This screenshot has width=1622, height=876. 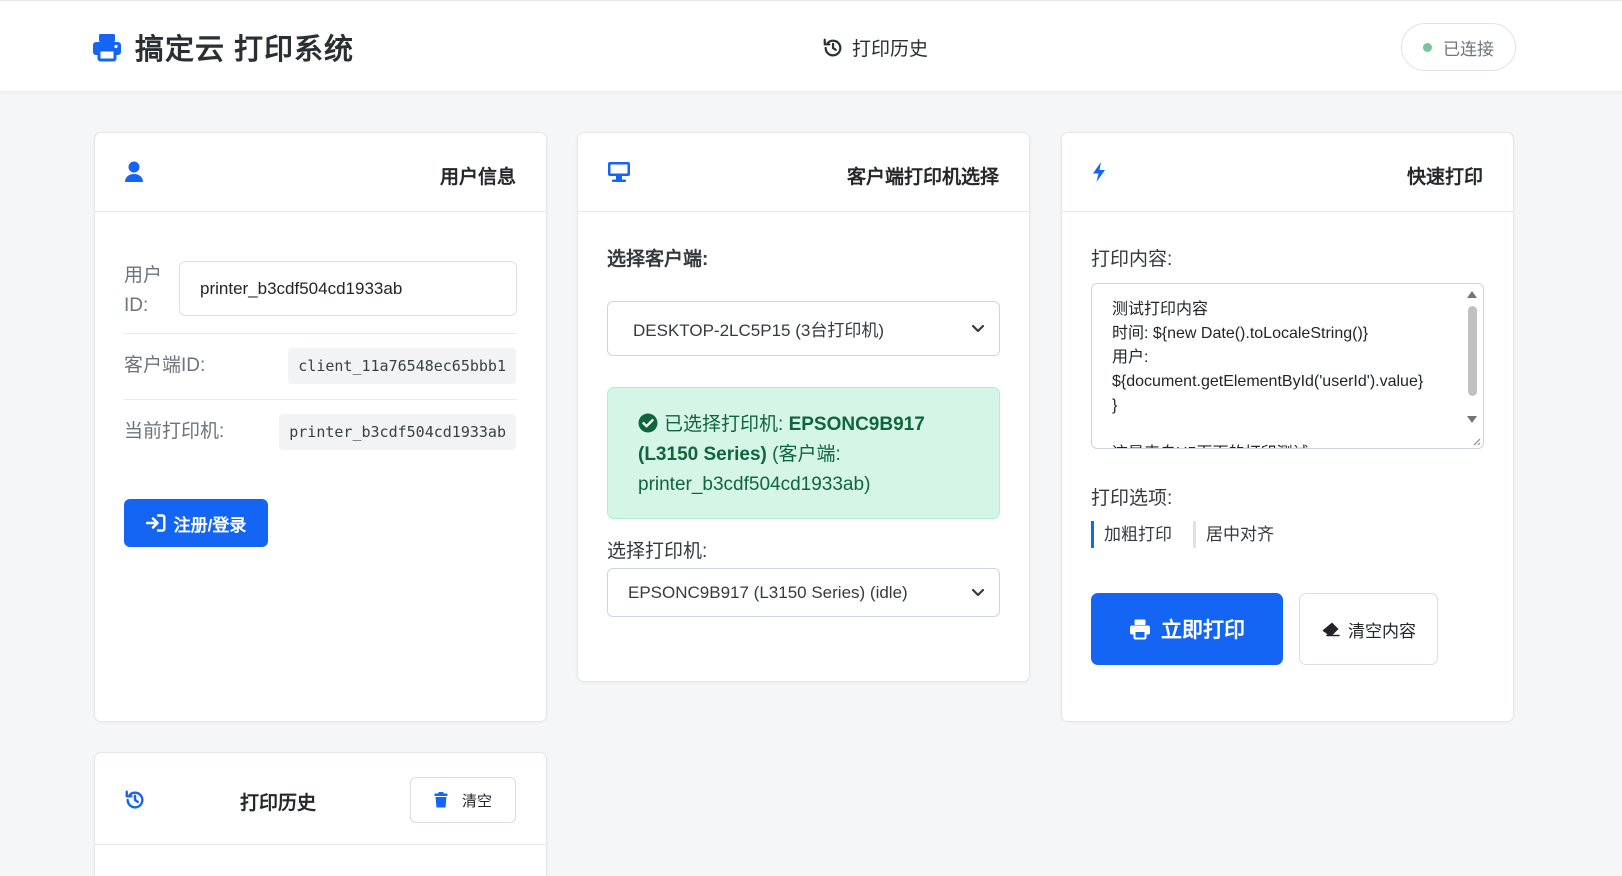 What do you see at coordinates (803, 172) in the screenshot?
I see `client-printer-card-header: 客户端打印机选择` at bounding box center [803, 172].